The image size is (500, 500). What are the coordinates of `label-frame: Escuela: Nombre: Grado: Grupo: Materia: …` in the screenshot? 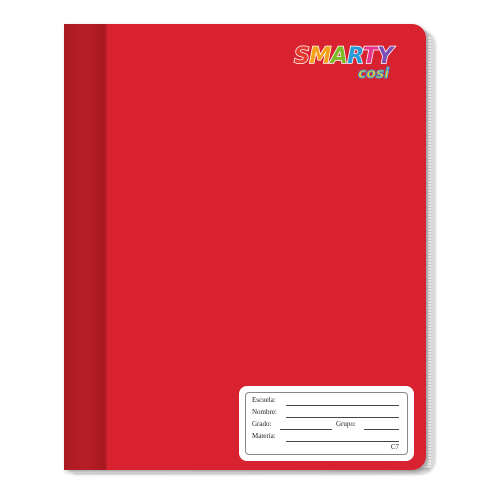 It's located at (326, 423).